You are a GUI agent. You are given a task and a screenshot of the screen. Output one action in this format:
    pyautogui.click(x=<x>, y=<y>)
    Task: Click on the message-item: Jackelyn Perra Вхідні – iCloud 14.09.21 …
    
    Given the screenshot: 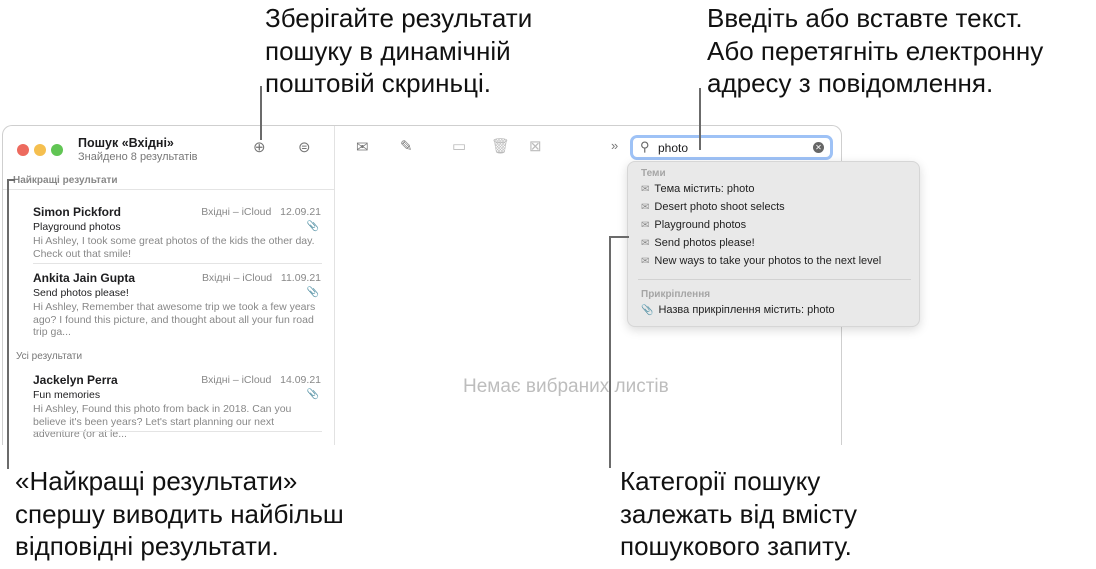 What is the action you would take?
    pyautogui.click(x=177, y=408)
    